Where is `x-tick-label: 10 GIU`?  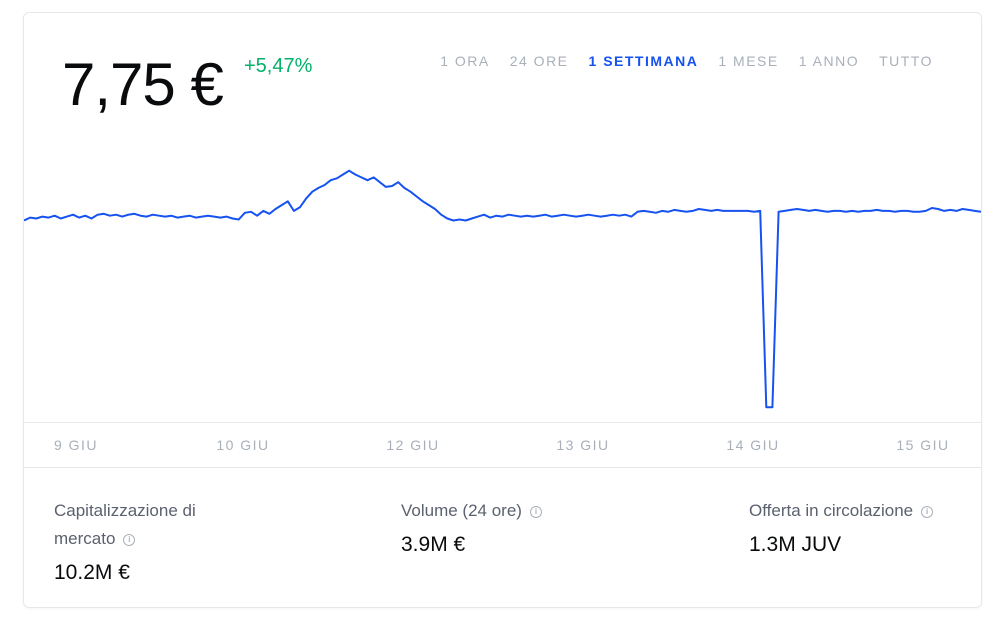 x-tick-label: 10 GIU is located at coordinates (243, 445).